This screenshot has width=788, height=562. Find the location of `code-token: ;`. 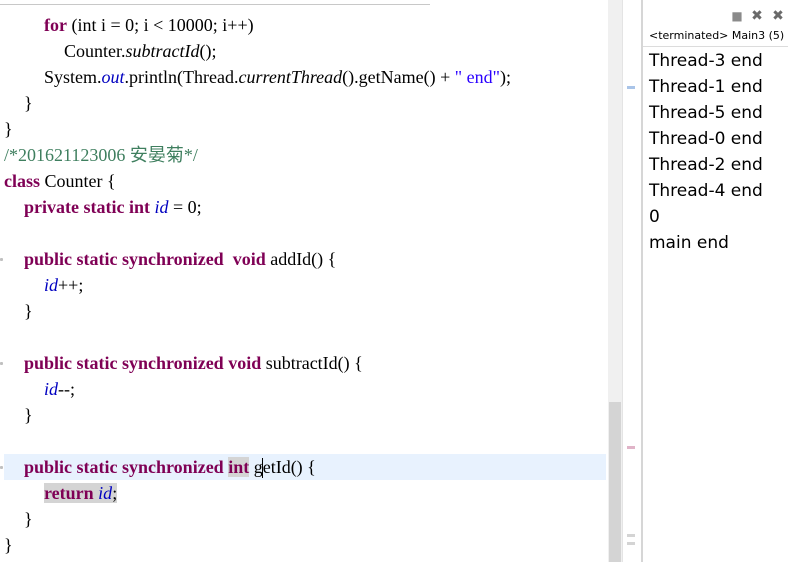

code-token: ; is located at coordinates (115, 493).